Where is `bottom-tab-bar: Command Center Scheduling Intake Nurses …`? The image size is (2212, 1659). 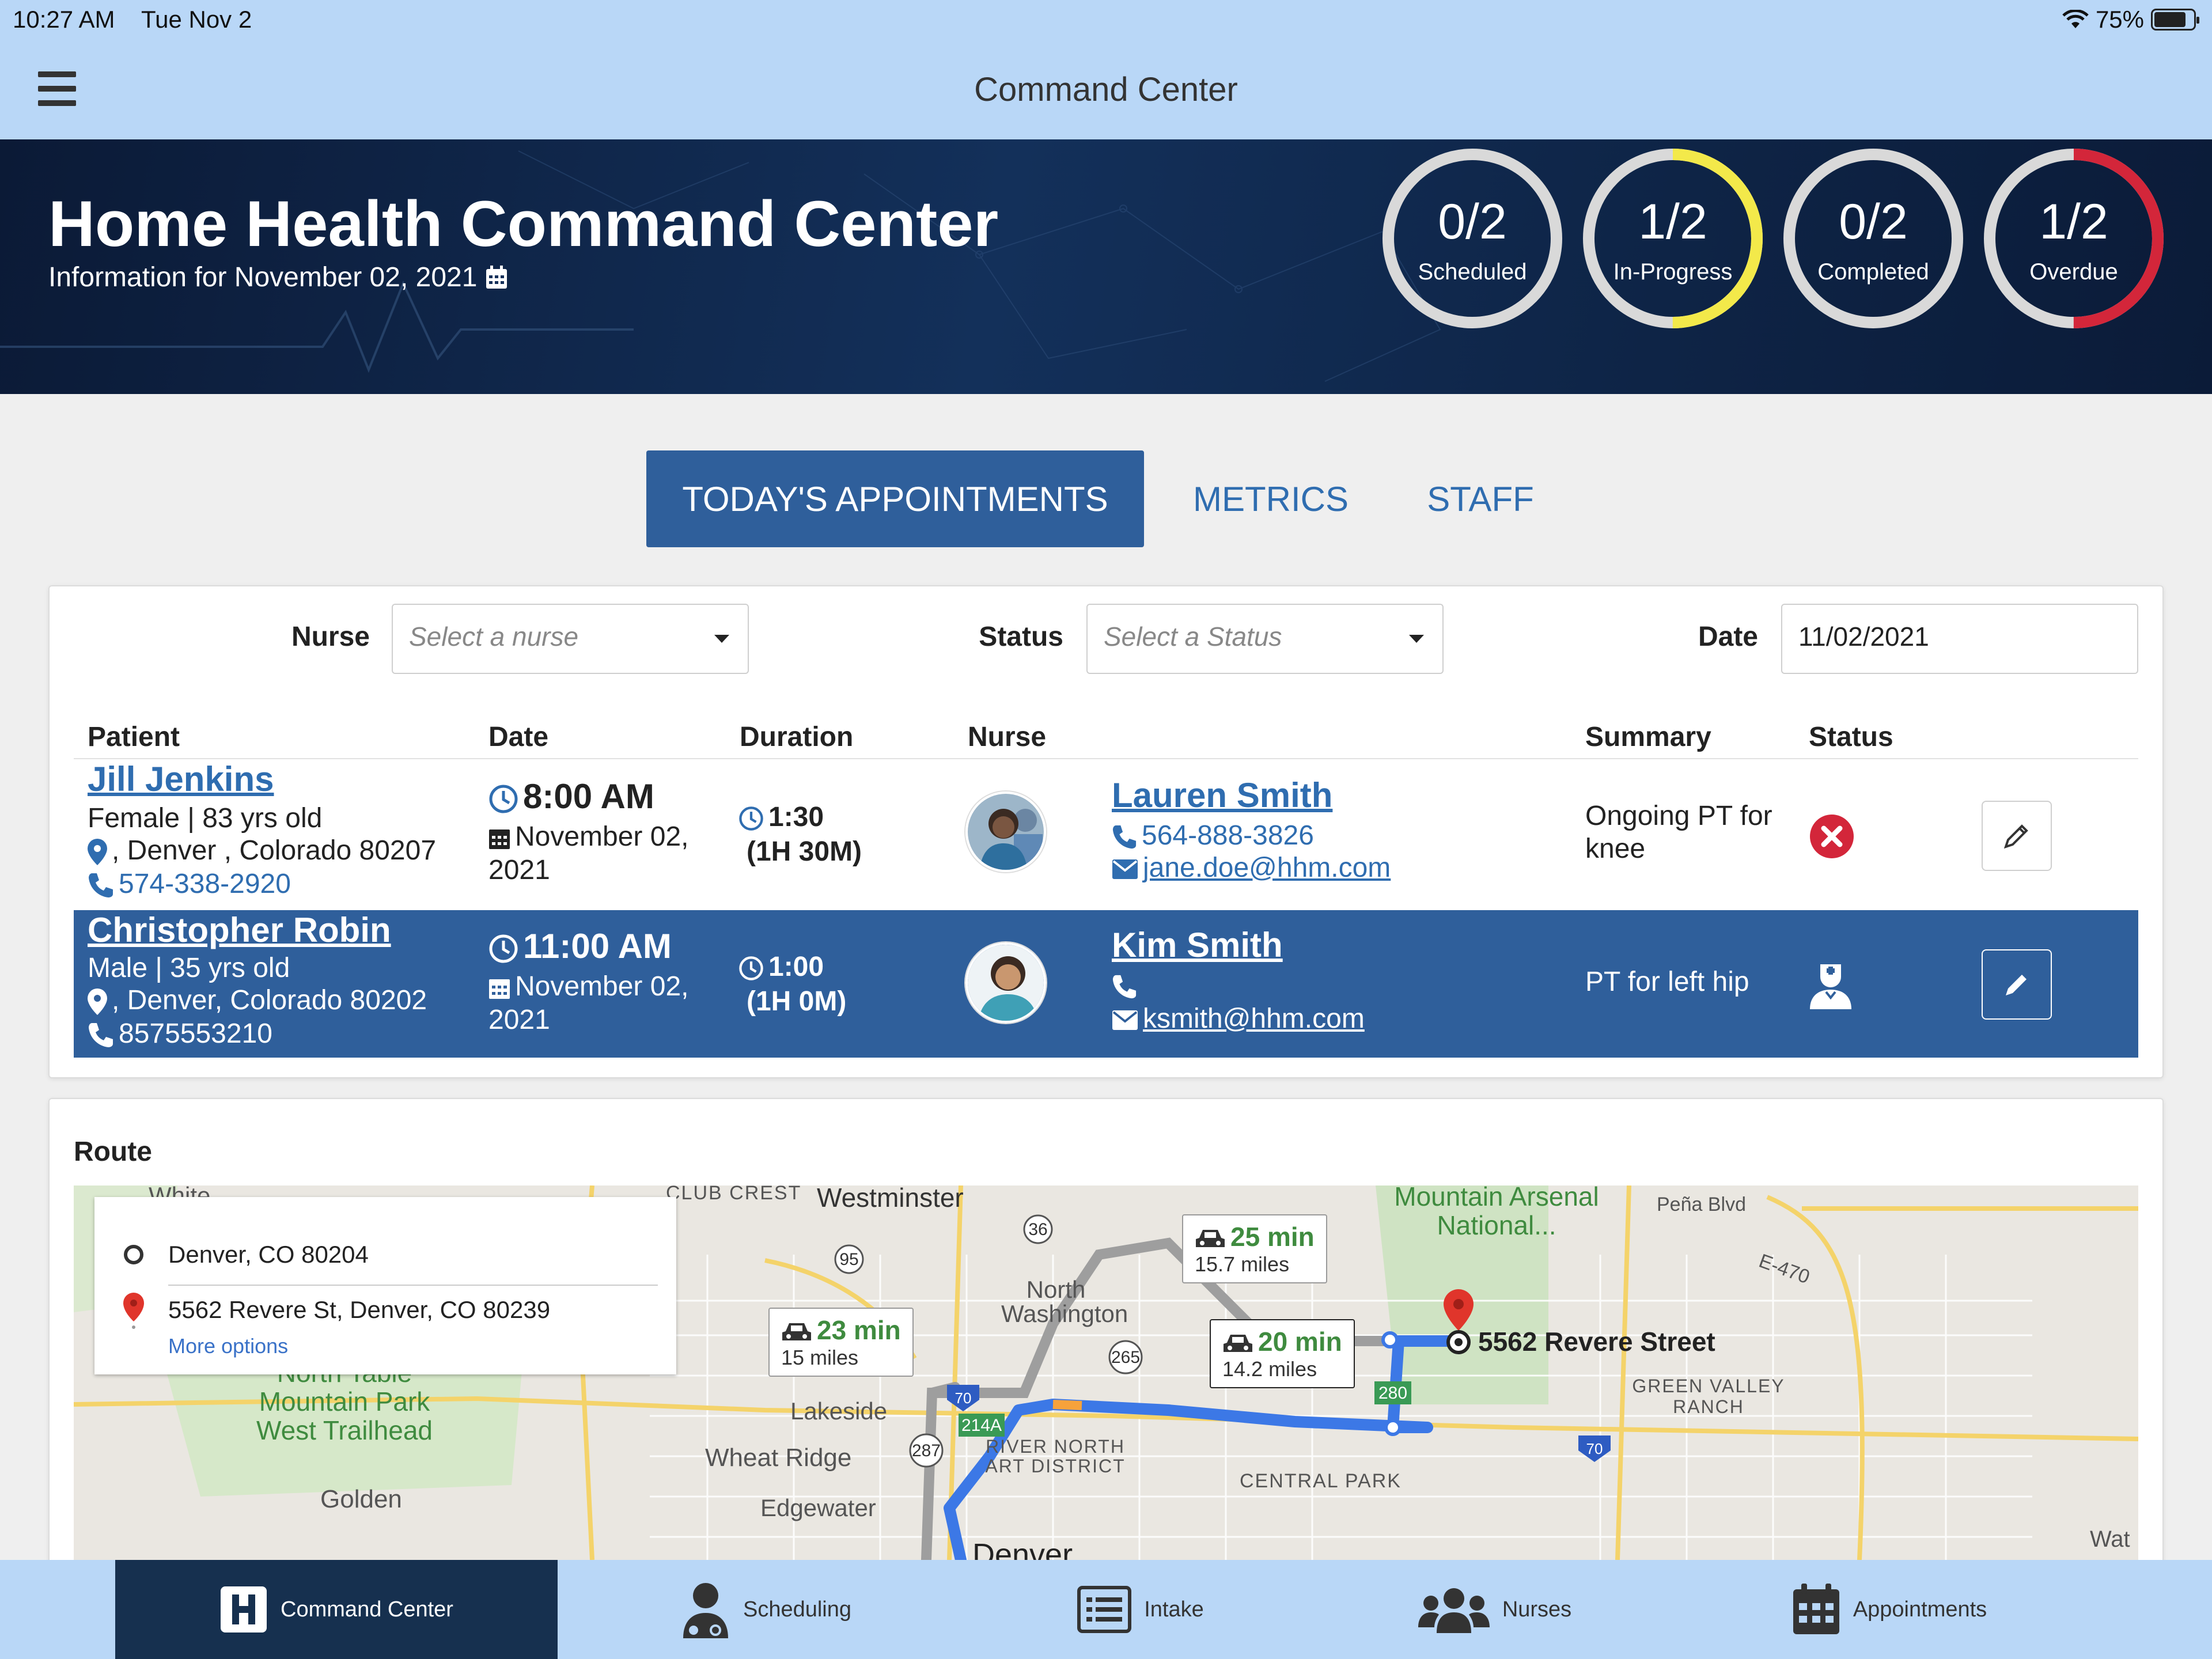
bottom-tab-bar: Command Center Scheduling Intake Nurses … is located at coordinates (1106, 1609).